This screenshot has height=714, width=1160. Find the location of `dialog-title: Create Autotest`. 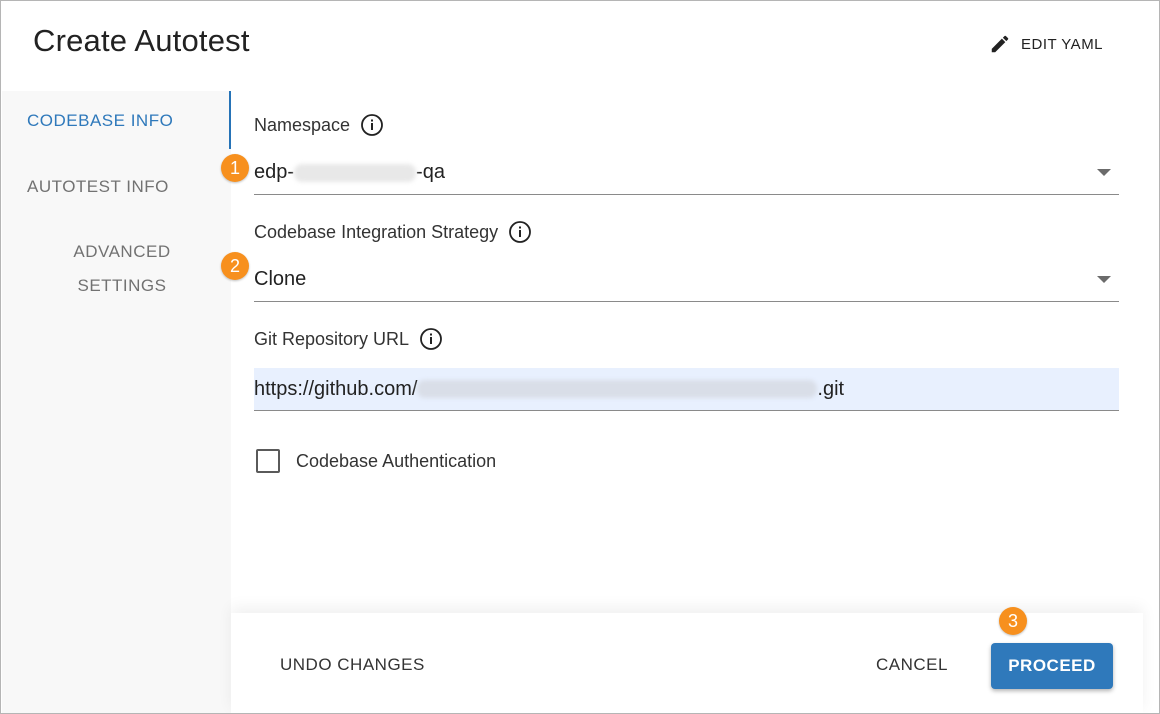

dialog-title: Create Autotest is located at coordinates (141, 40).